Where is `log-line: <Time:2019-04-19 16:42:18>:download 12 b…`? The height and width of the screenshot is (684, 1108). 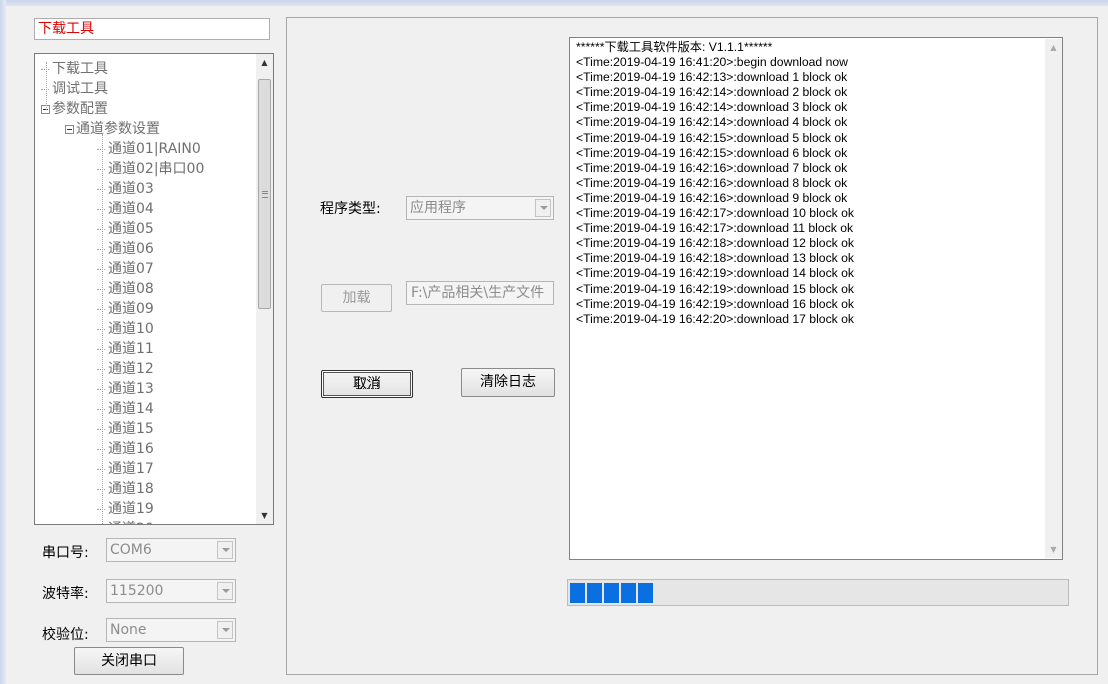
log-line: <Time:2019-04-19 16:42:18>:download 12 b… is located at coordinates (715, 243).